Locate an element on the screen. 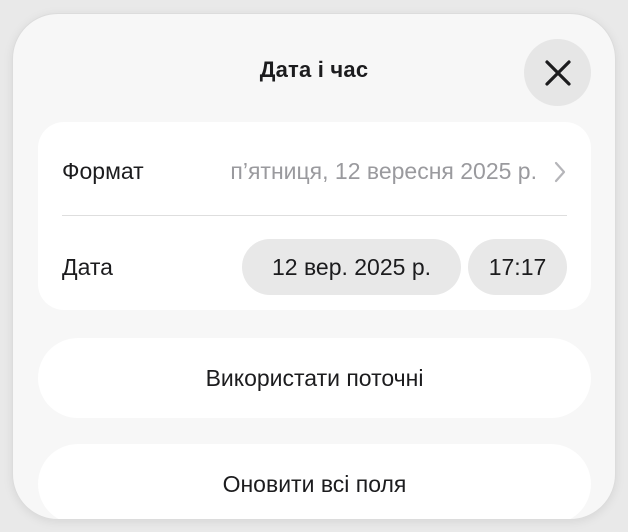  divider is located at coordinates (314, 215).